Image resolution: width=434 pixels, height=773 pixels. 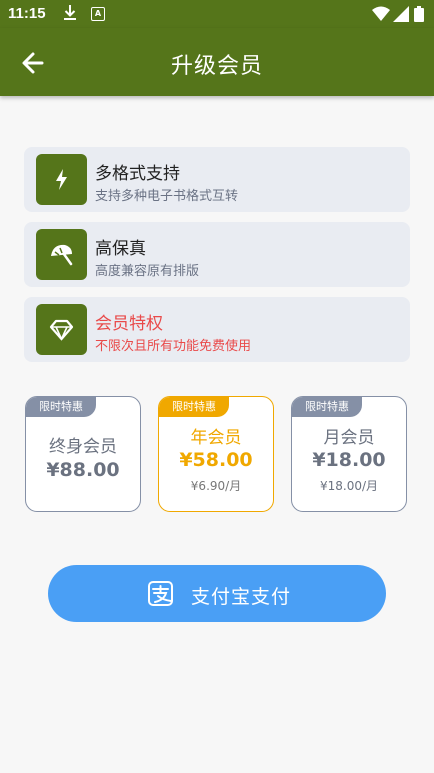 I want to click on feature-title: 高保真, so click(x=120, y=249).